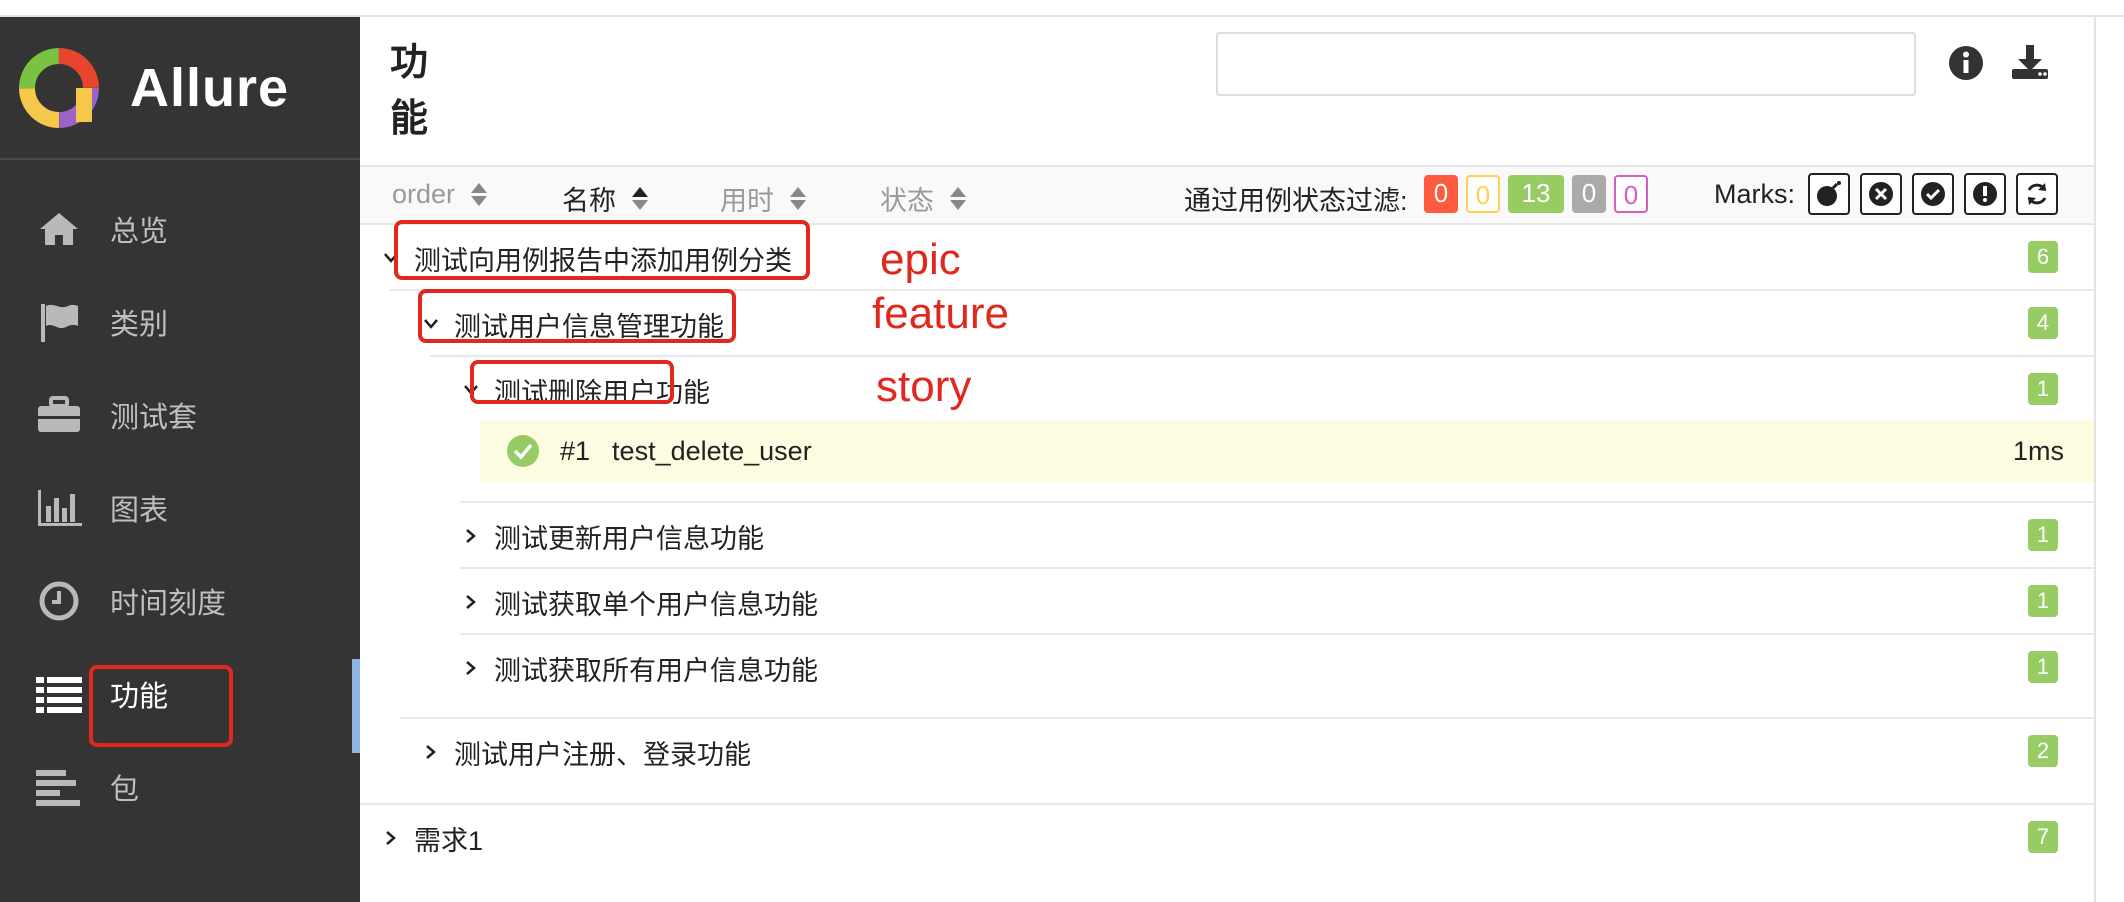 The image size is (2124, 902). I want to click on info-icon, so click(1968, 65).